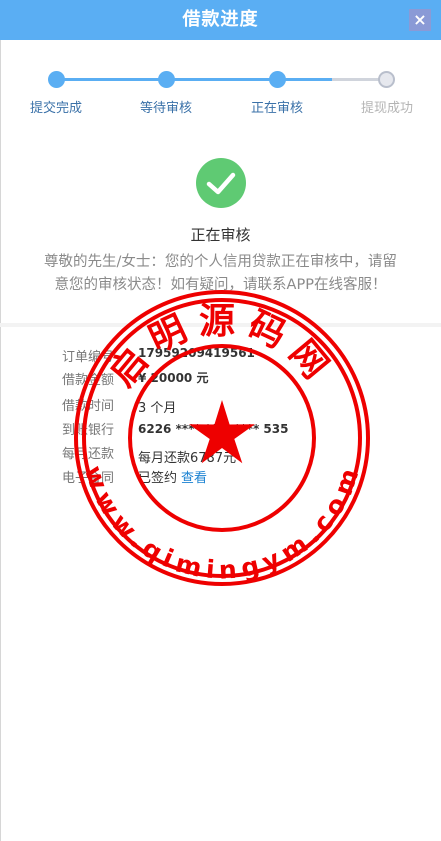 The image size is (441, 841). Describe the element at coordinates (158, 478) in the screenshot. I see `contract-status: 已签约` at that location.